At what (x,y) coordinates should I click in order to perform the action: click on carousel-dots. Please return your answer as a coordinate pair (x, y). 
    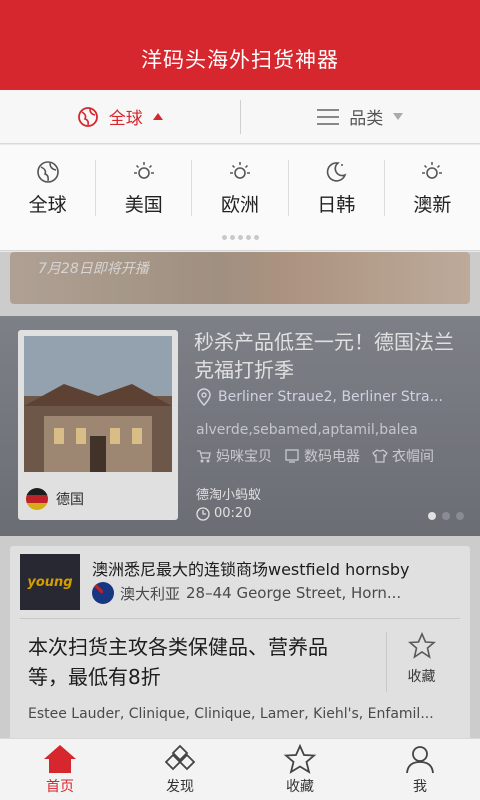
    Looking at the image, I should click on (446, 516).